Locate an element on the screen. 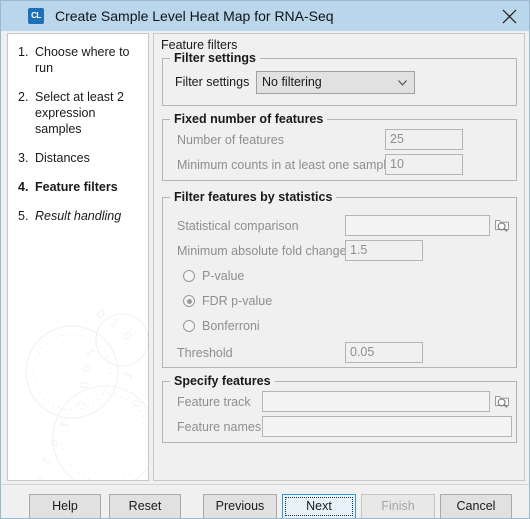  radio-icon-selected is located at coordinates (189, 301).